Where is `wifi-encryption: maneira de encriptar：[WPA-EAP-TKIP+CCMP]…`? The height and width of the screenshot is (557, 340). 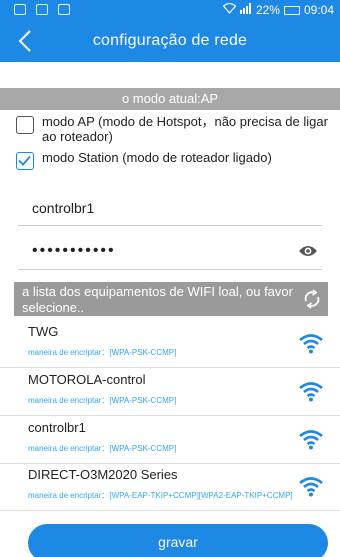 wifi-encryption: maneira de encriptar：[WPA-EAP-TKIP+CCMP]… is located at coordinates (160, 495).